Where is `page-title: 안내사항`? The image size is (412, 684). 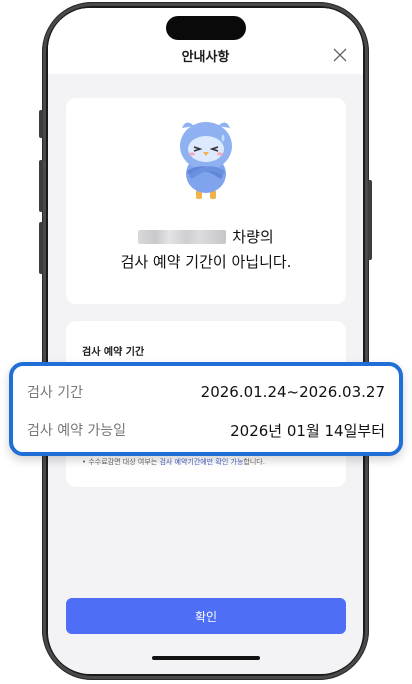
page-title: 안내사항 is located at coordinates (205, 57).